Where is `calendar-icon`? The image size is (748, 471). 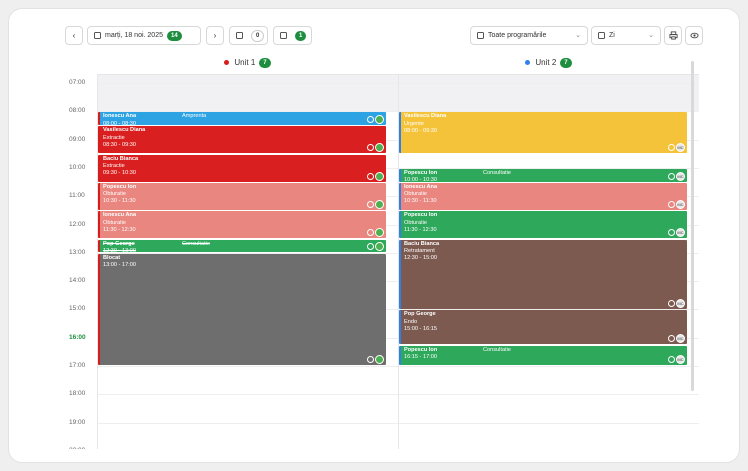
calendar-icon is located at coordinates (97, 35).